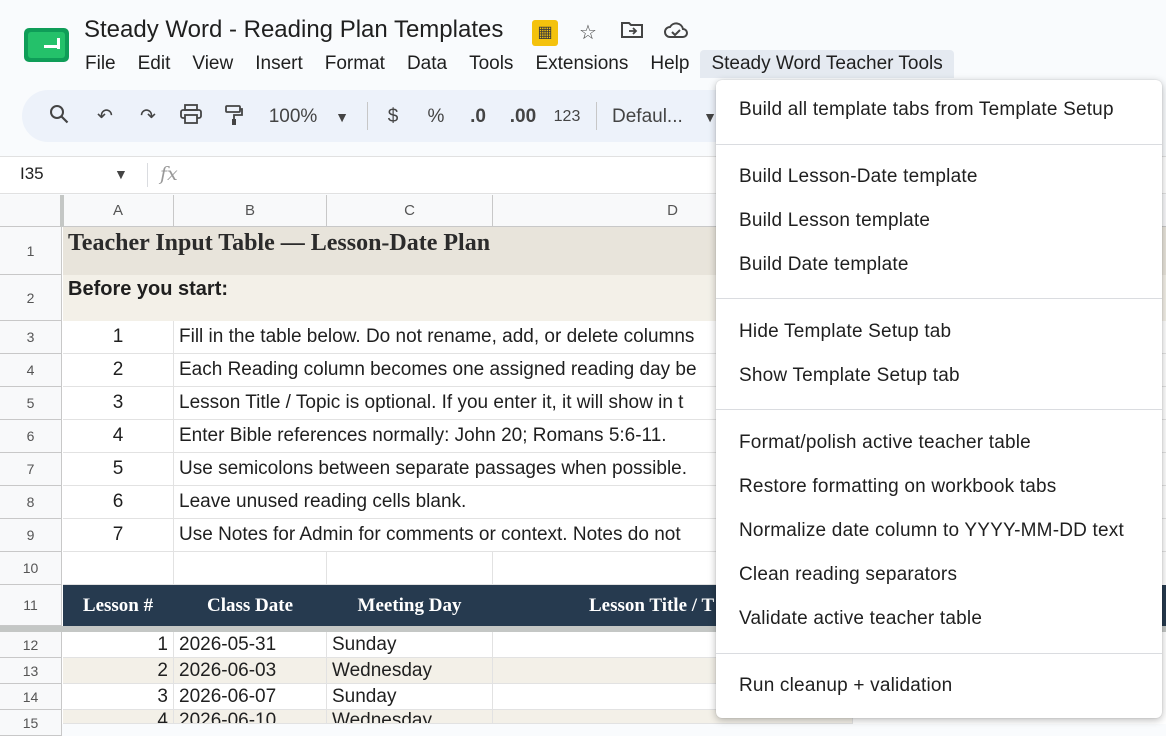 This screenshot has width=1166, height=736. Describe the element at coordinates (46, 45) in the screenshot. I see `sheets-logo-icon` at that location.